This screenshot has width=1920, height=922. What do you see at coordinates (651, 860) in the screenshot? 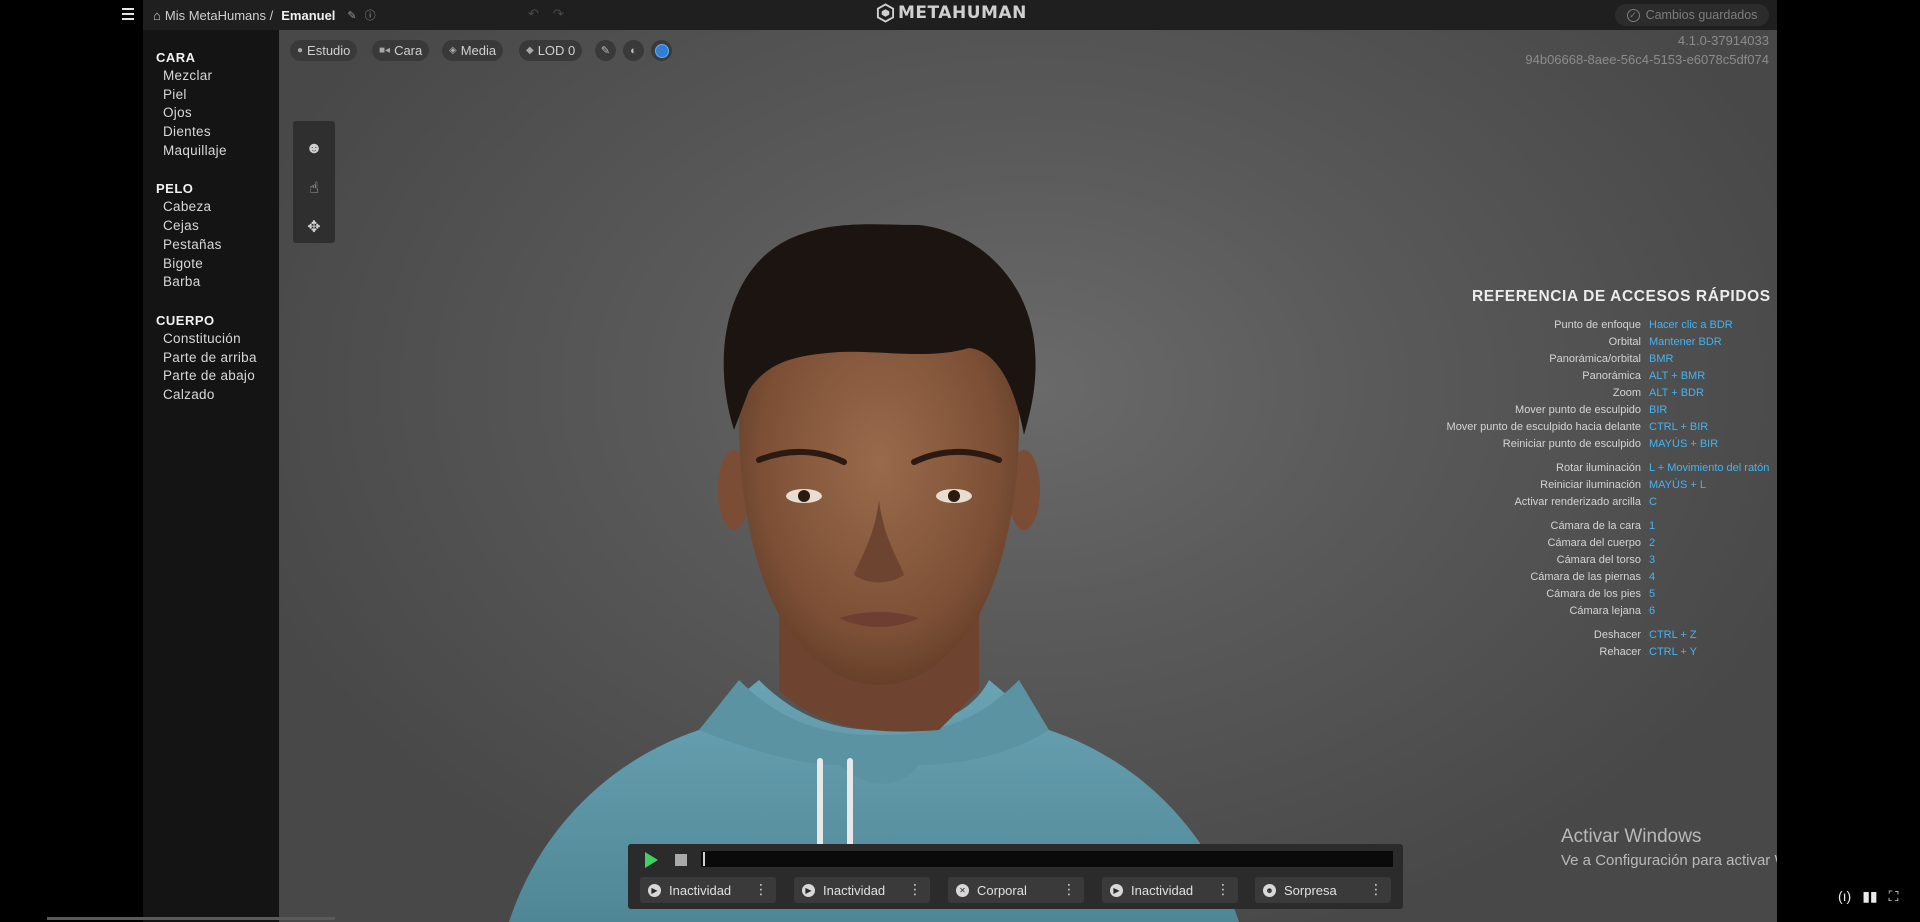
I see `play-icon` at bounding box center [651, 860].